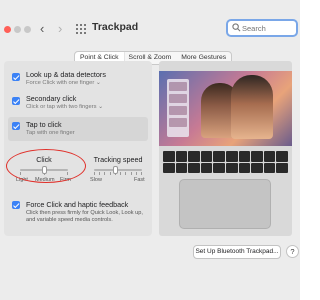 The height and width of the screenshot is (300, 320). What do you see at coordinates (60, 28) in the screenshot?
I see `chevron-right-icon: ›` at bounding box center [60, 28].